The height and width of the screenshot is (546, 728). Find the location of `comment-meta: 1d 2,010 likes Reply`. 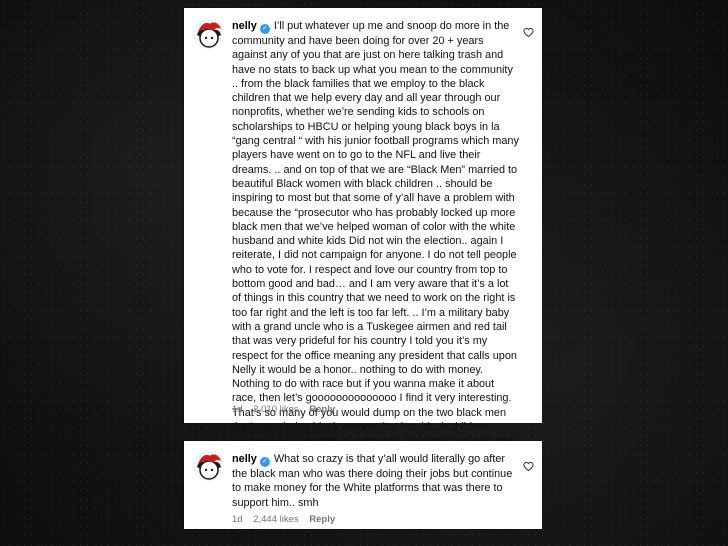

comment-meta: 1d 2,010 likes Reply is located at coordinates (287, 409).